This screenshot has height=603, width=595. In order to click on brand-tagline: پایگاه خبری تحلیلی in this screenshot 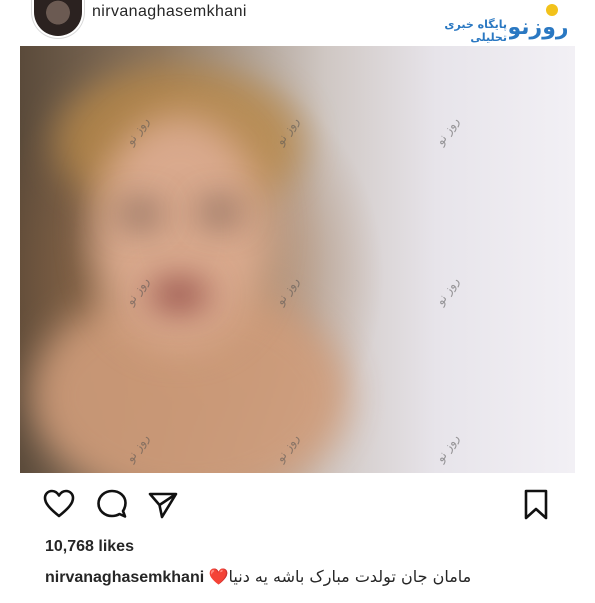, I will do `click(475, 31)`.